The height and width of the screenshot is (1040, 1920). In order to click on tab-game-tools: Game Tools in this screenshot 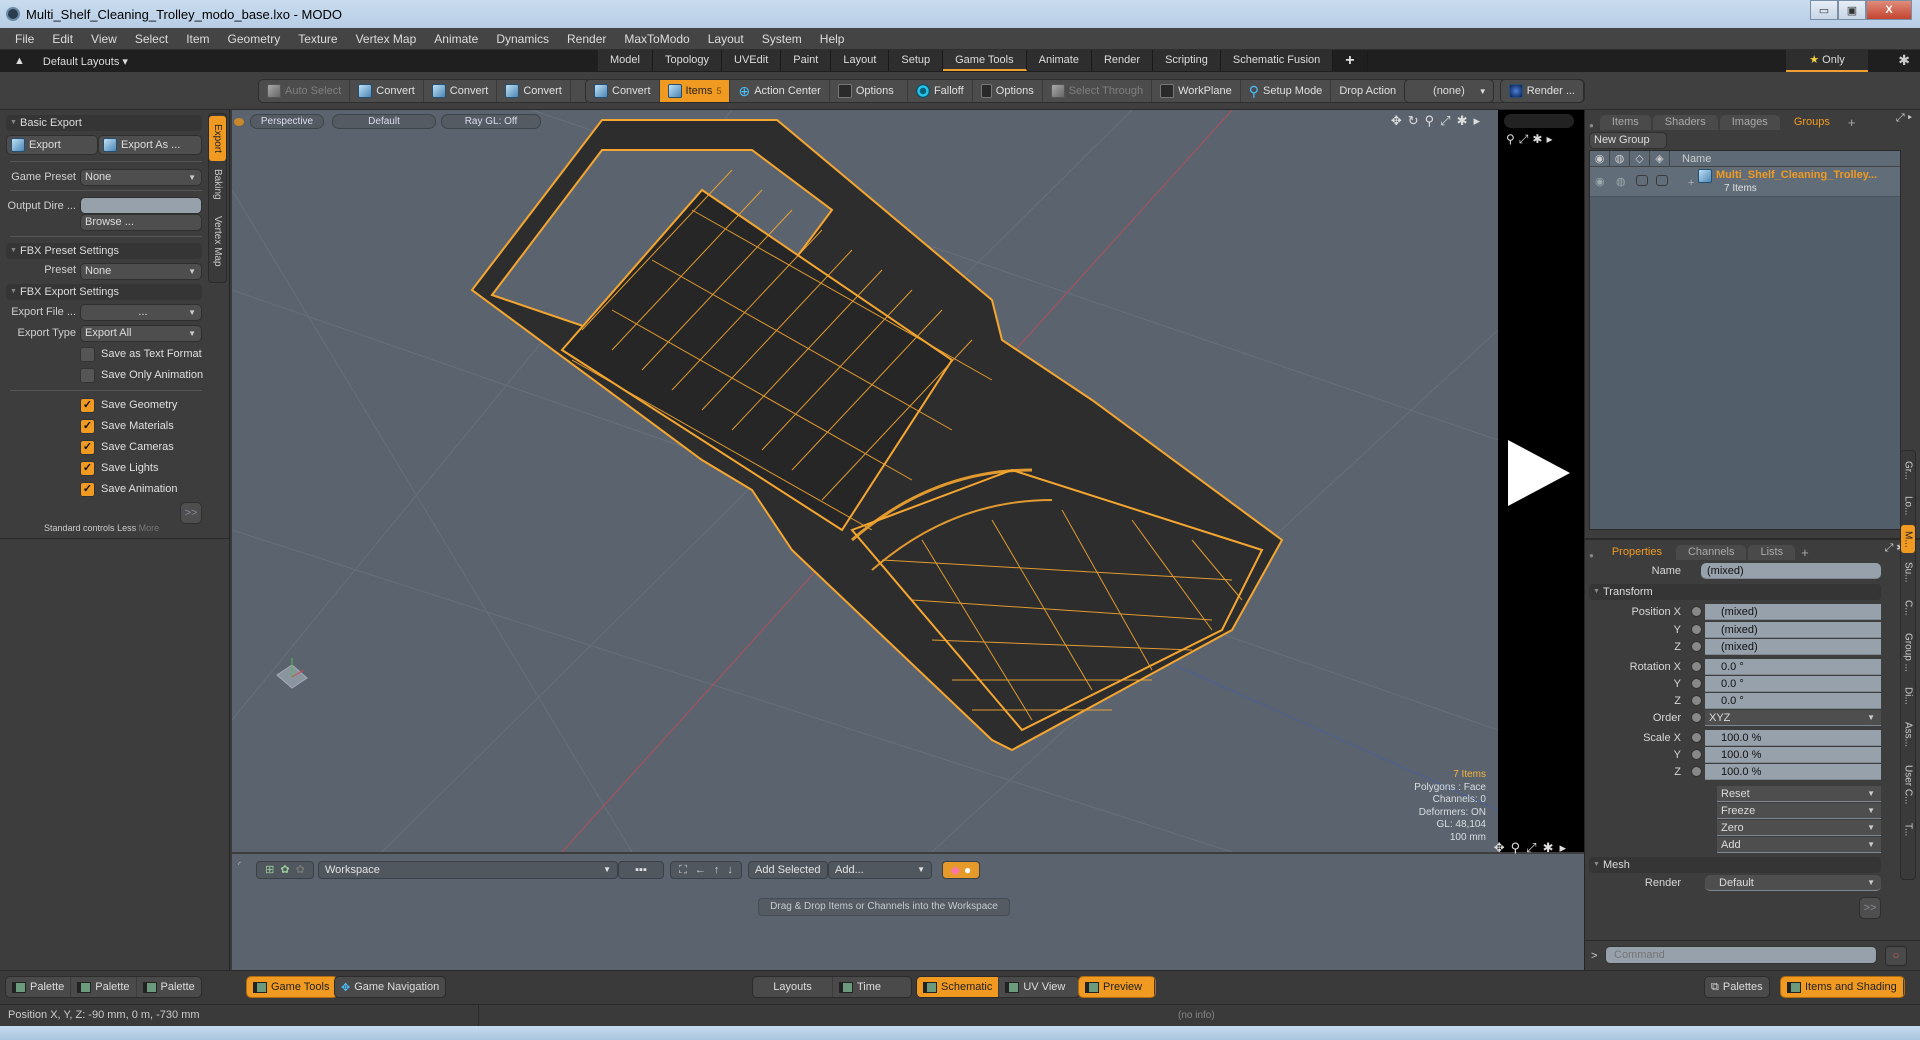, I will do `click(985, 60)`.